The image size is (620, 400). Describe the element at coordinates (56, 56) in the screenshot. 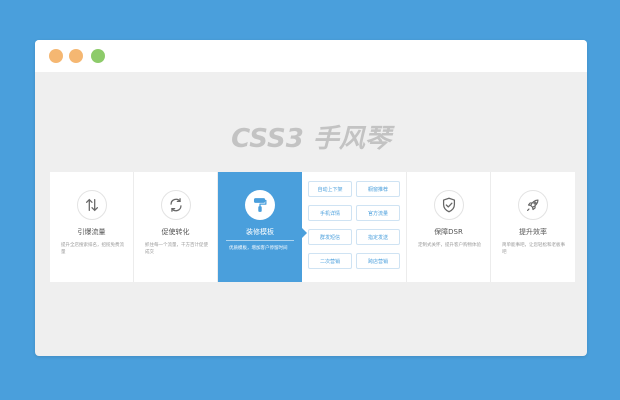

I see `close-window-button` at that location.